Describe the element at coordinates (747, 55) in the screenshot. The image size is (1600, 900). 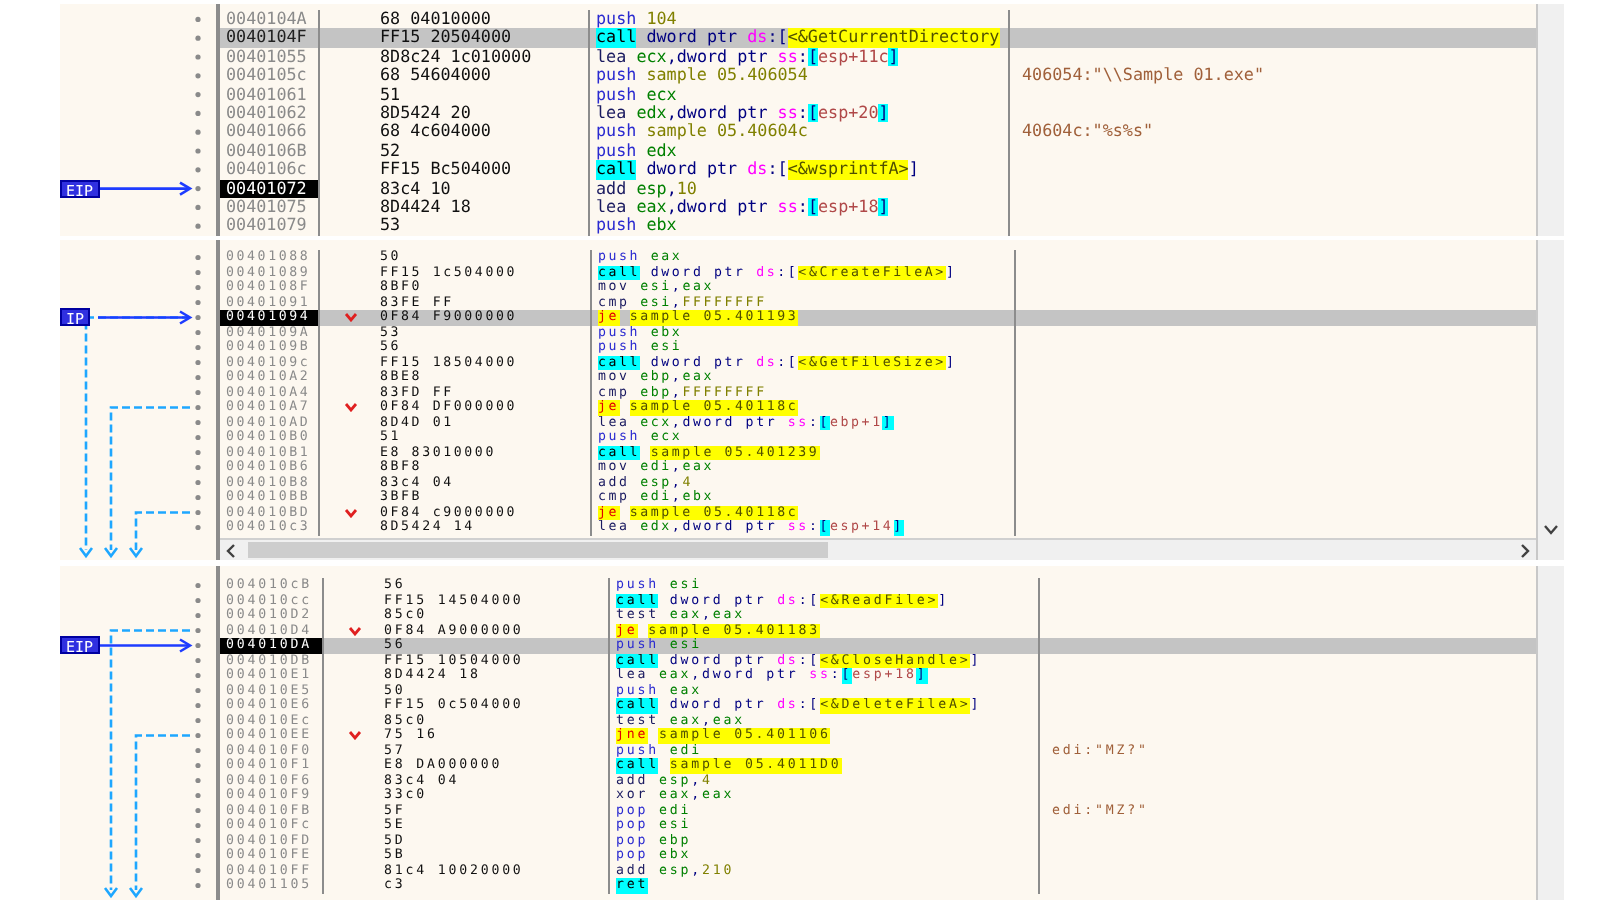
I see `instruction-text: lea ecx,dword ptr ss:[esp+11c]` at that location.